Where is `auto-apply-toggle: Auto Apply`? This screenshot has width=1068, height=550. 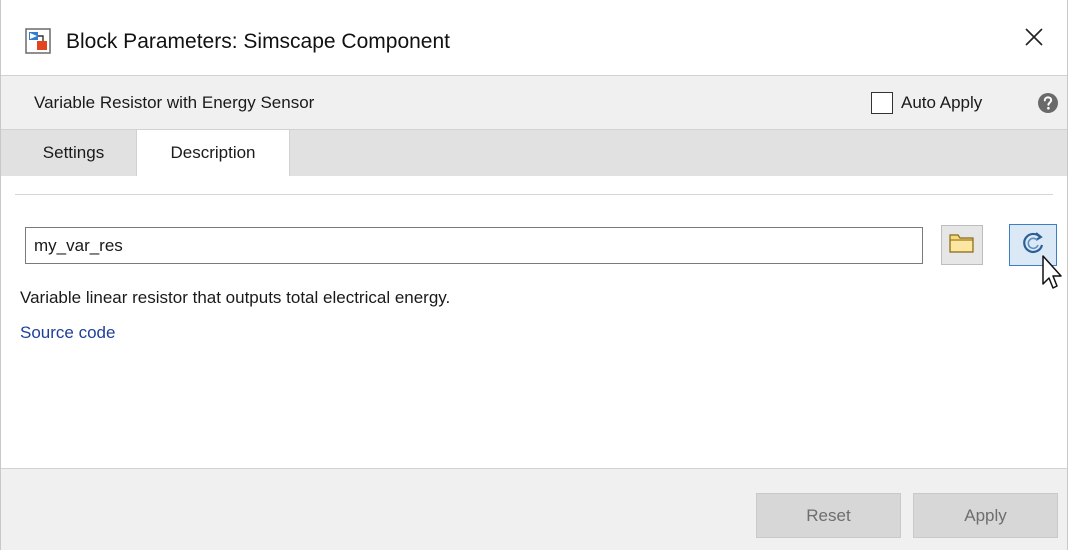
auto-apply-toggle: Auto Apply is located at coordinates (926, 103).